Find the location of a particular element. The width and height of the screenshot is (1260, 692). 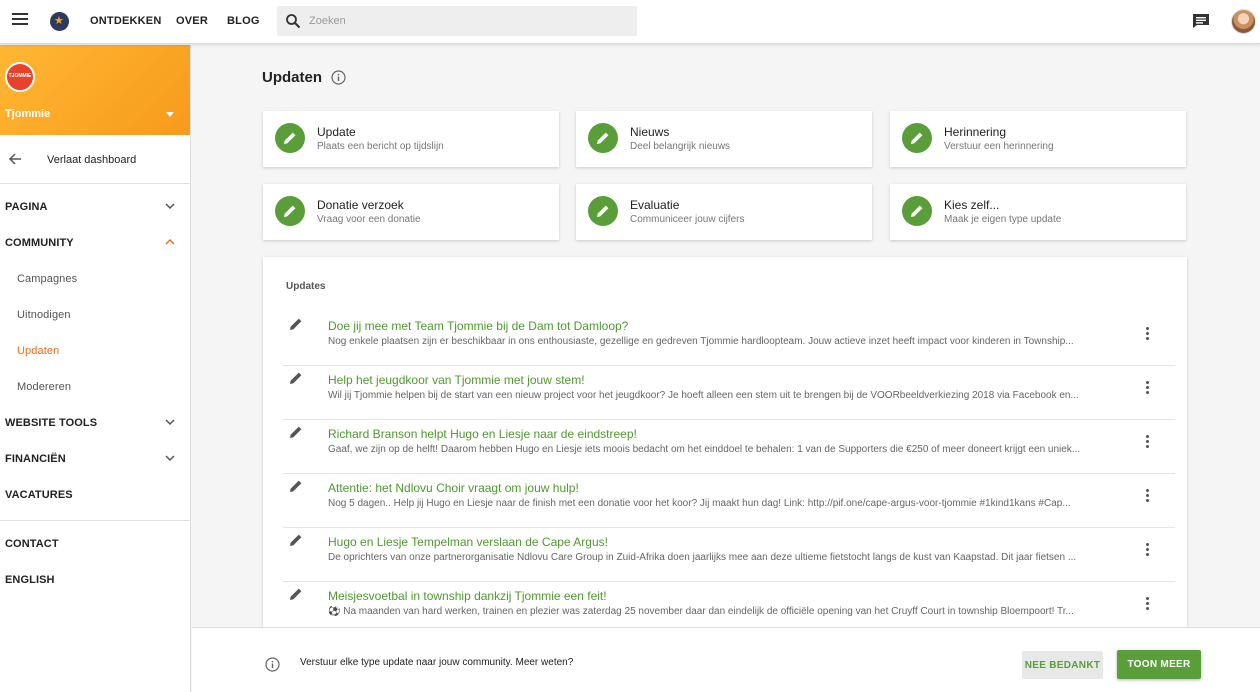

logo-icon is located at coordinates (59, 21).